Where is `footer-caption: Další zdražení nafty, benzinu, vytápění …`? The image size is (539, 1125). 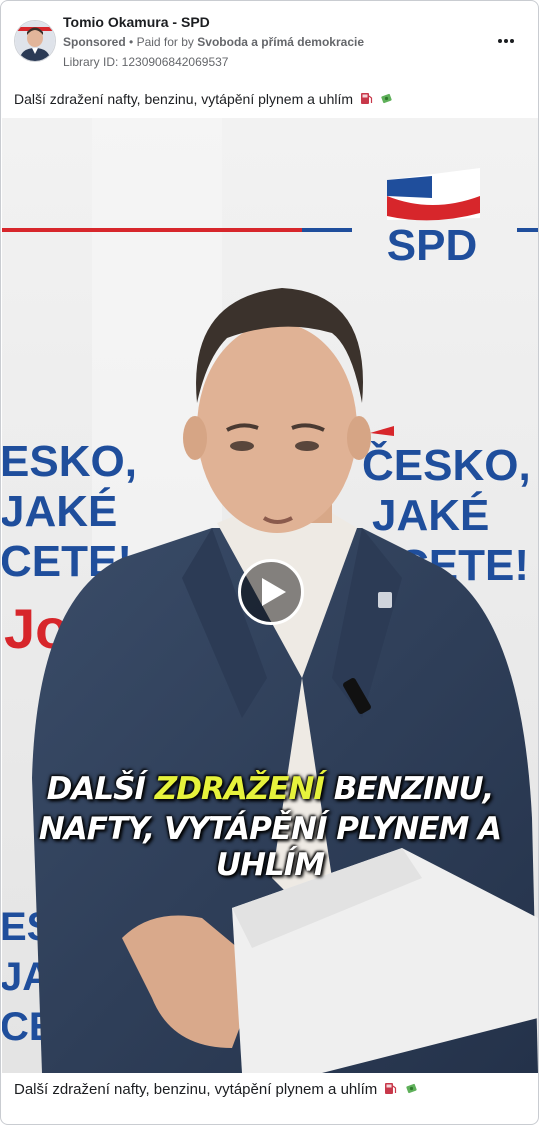 footer-caption: Další zdražení nafty, benzinu, vytápění … is located at coordinates (216, 1089).